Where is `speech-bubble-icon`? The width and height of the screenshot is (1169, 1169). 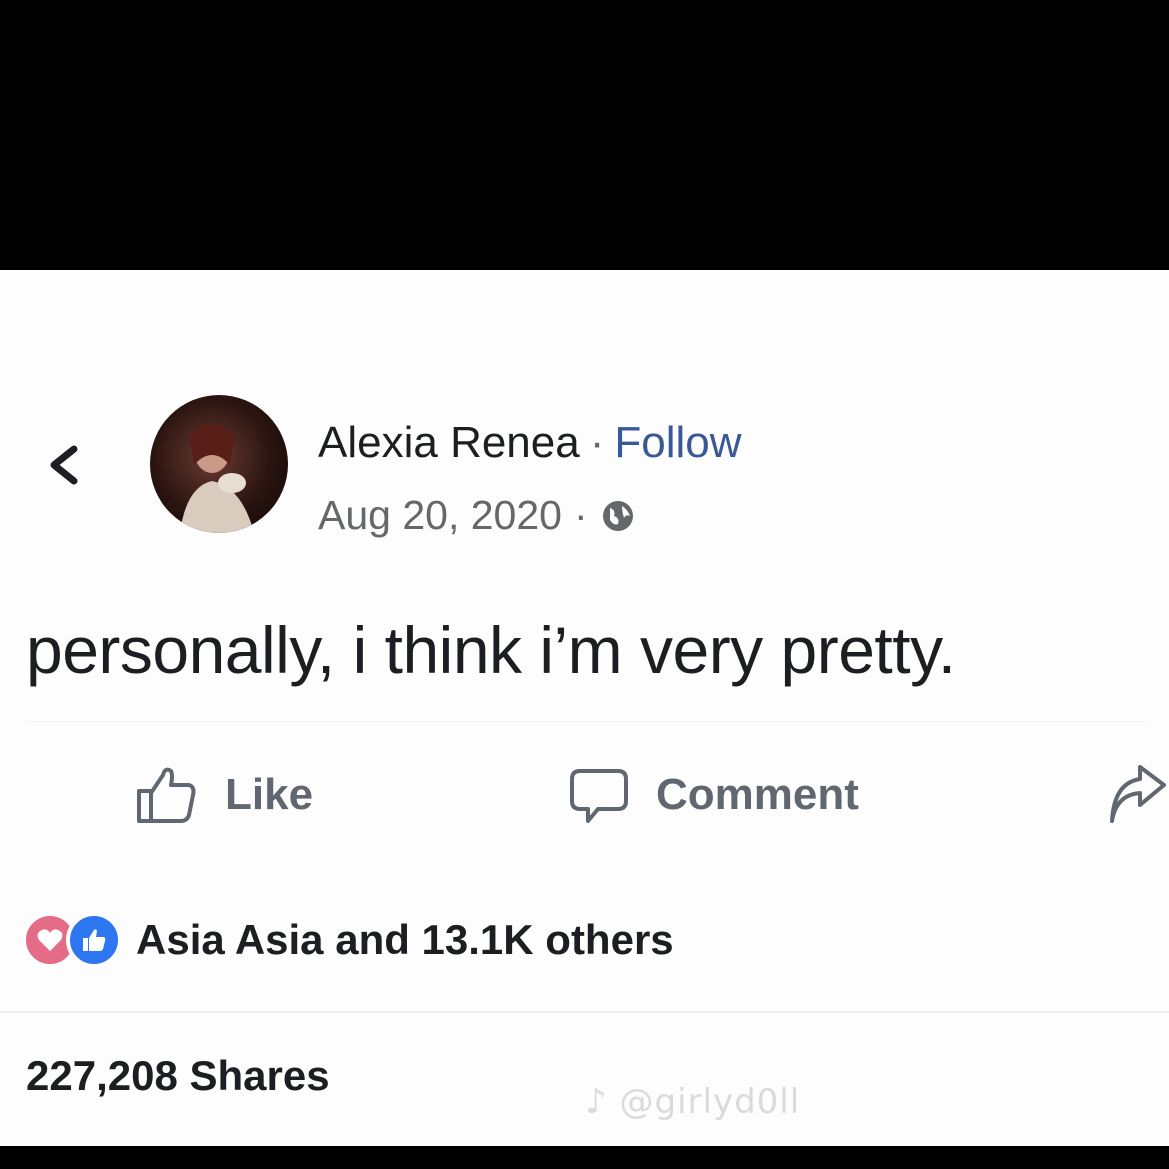 speech-bubble-icon is located at coordinates (599, 796).